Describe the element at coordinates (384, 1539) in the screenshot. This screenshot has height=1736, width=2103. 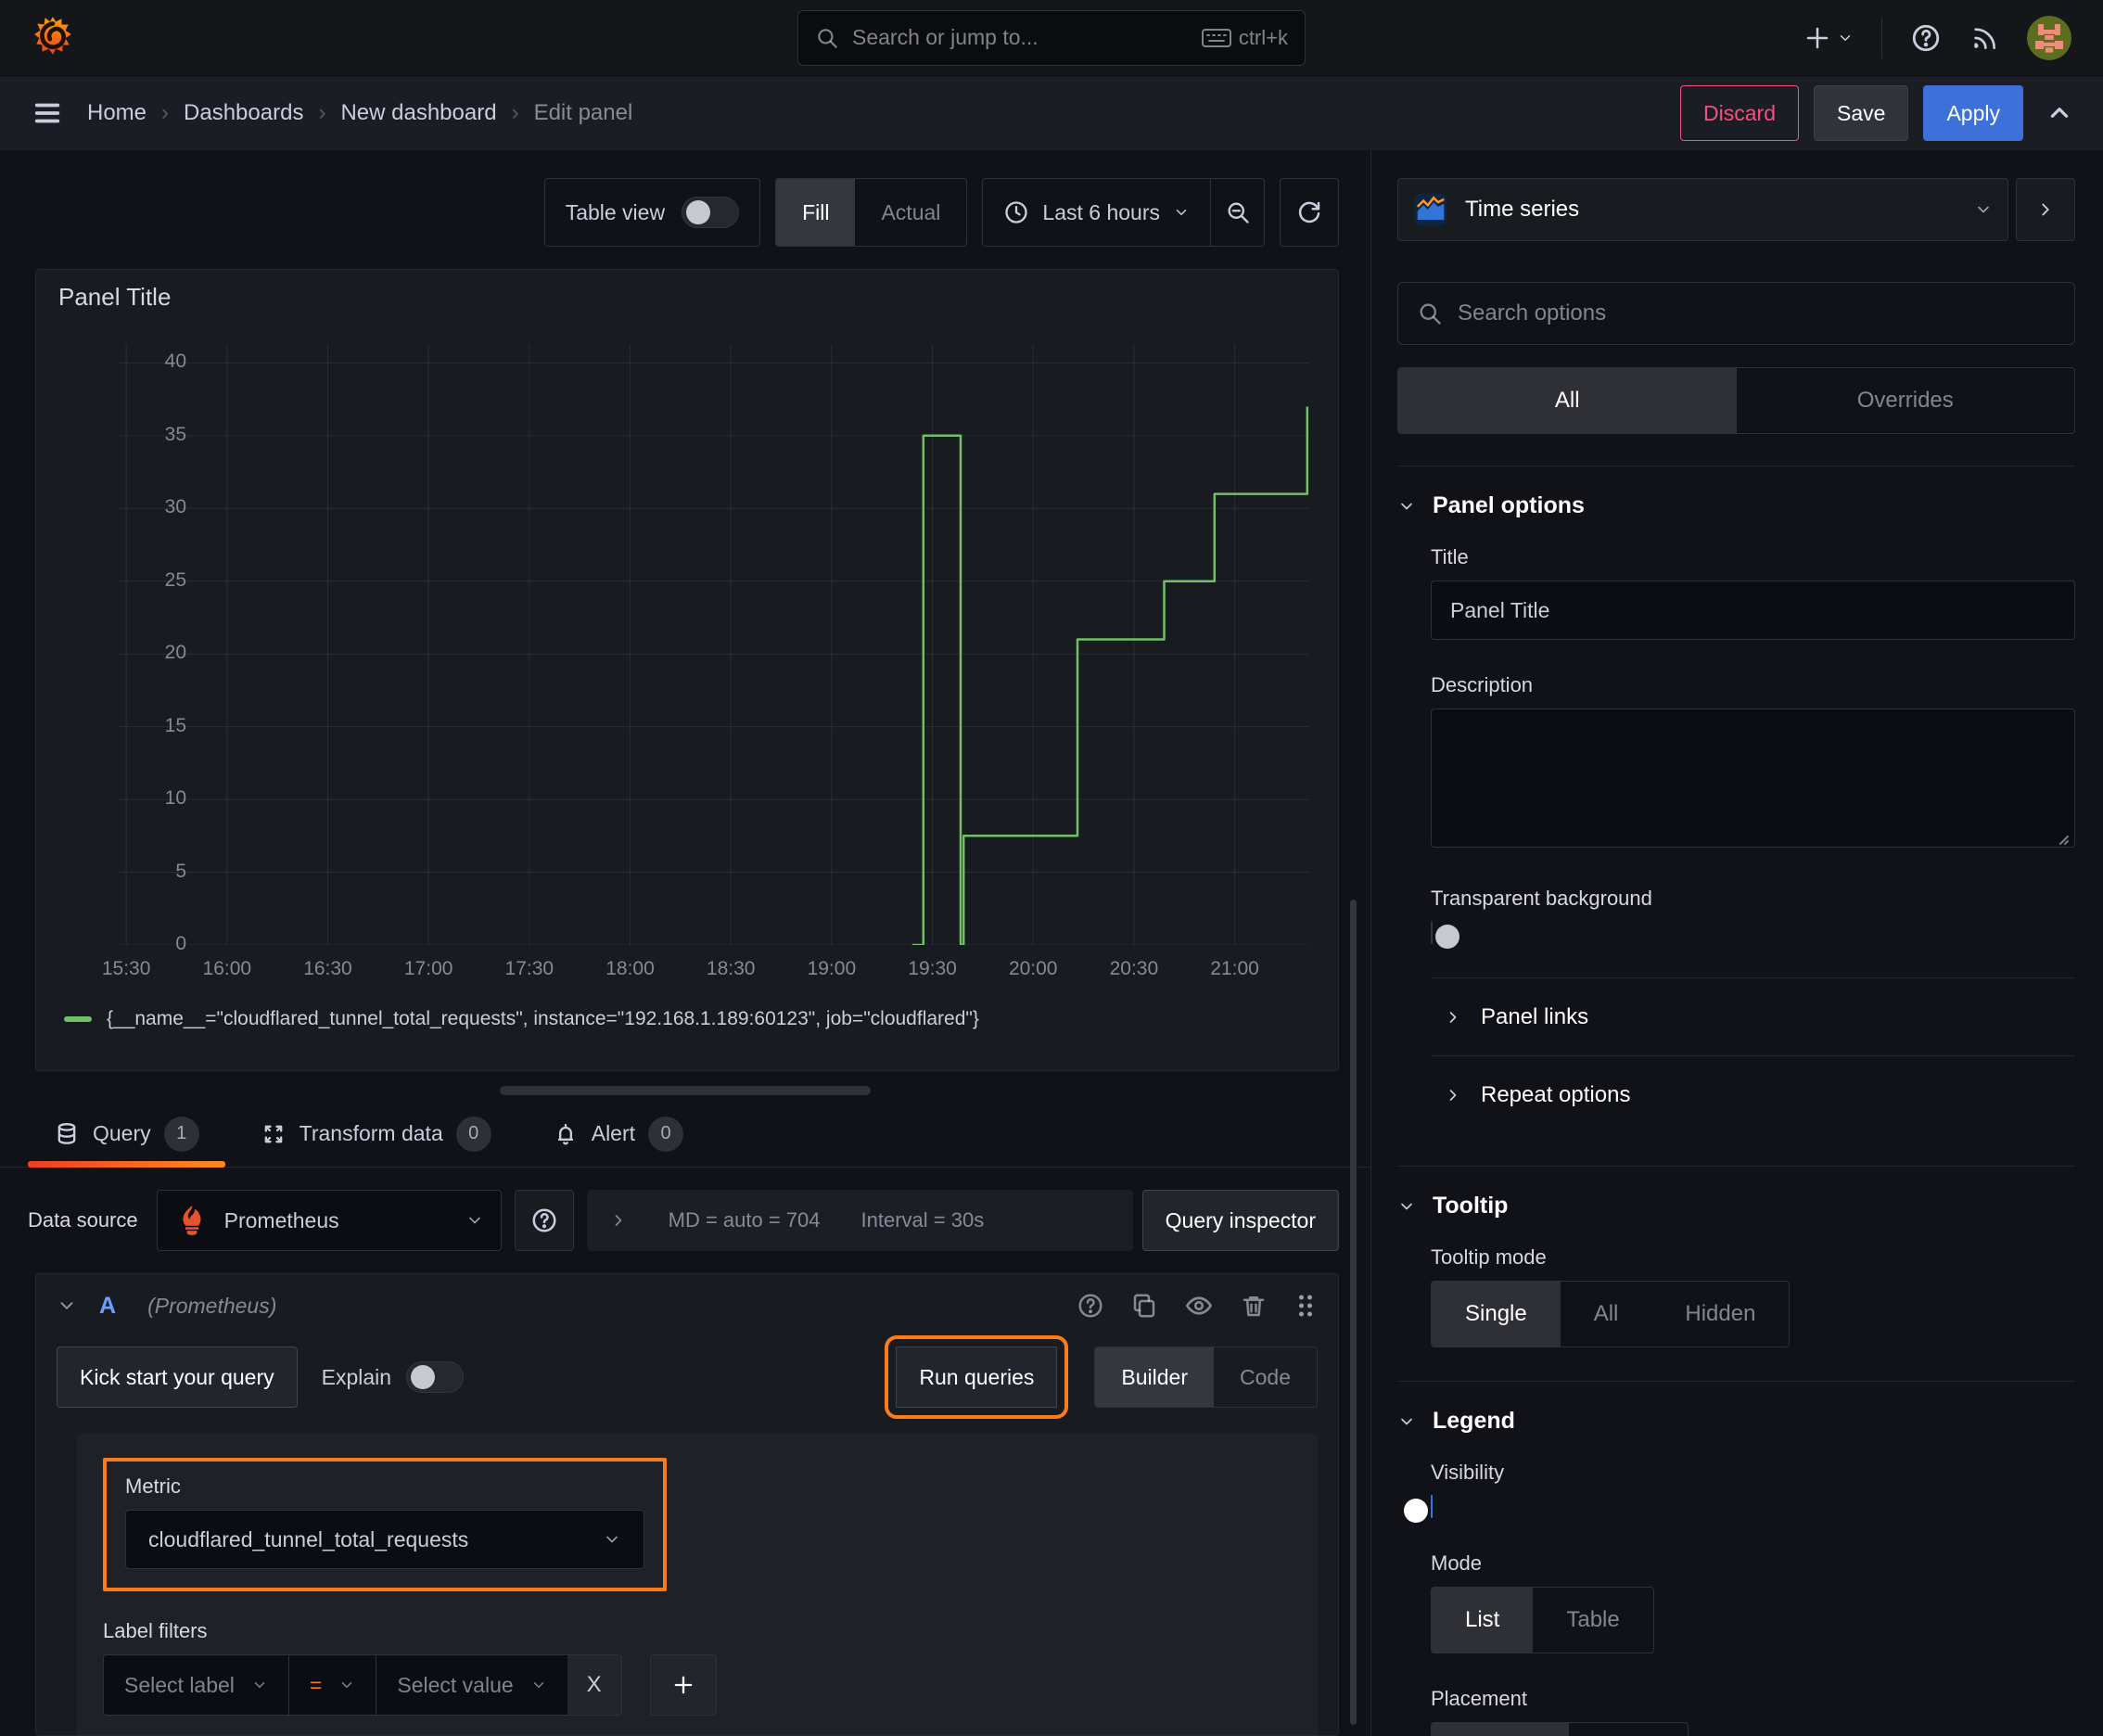
I see `metric-select: cloudflared_tunnel_total_requests` at that location.